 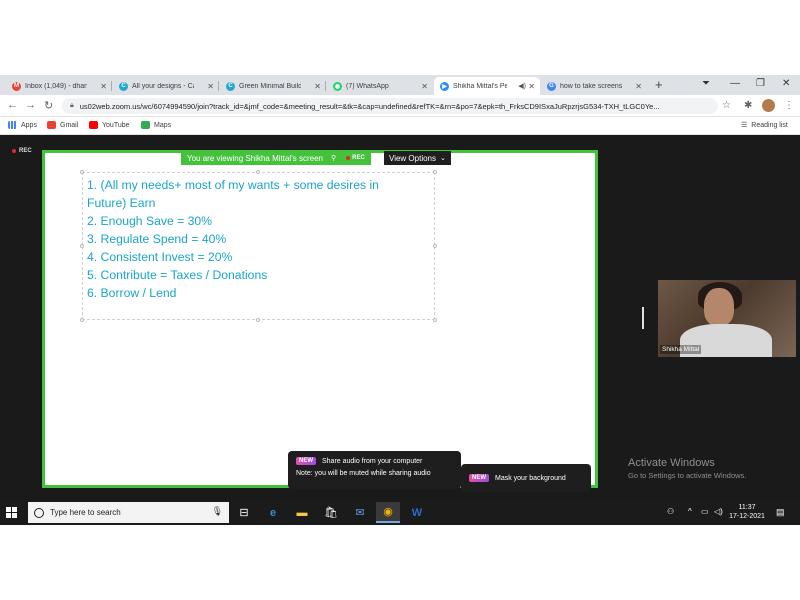 I want to click on reload-button: ↻, so click(x=48, y=105).